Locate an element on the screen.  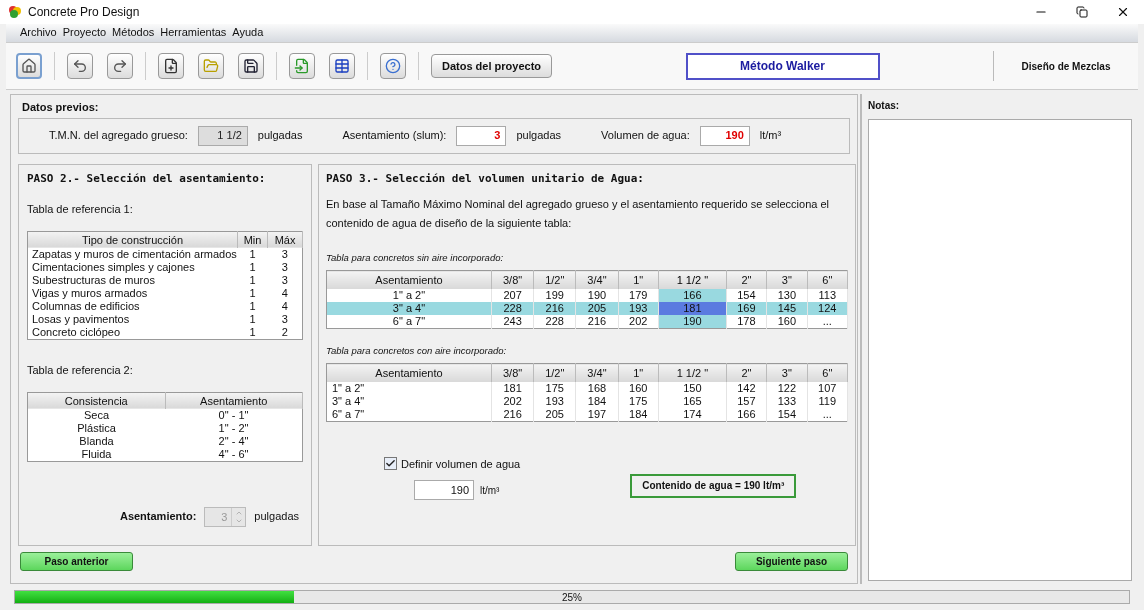
menu-item: Métodos is located at coordinates (133, 32).